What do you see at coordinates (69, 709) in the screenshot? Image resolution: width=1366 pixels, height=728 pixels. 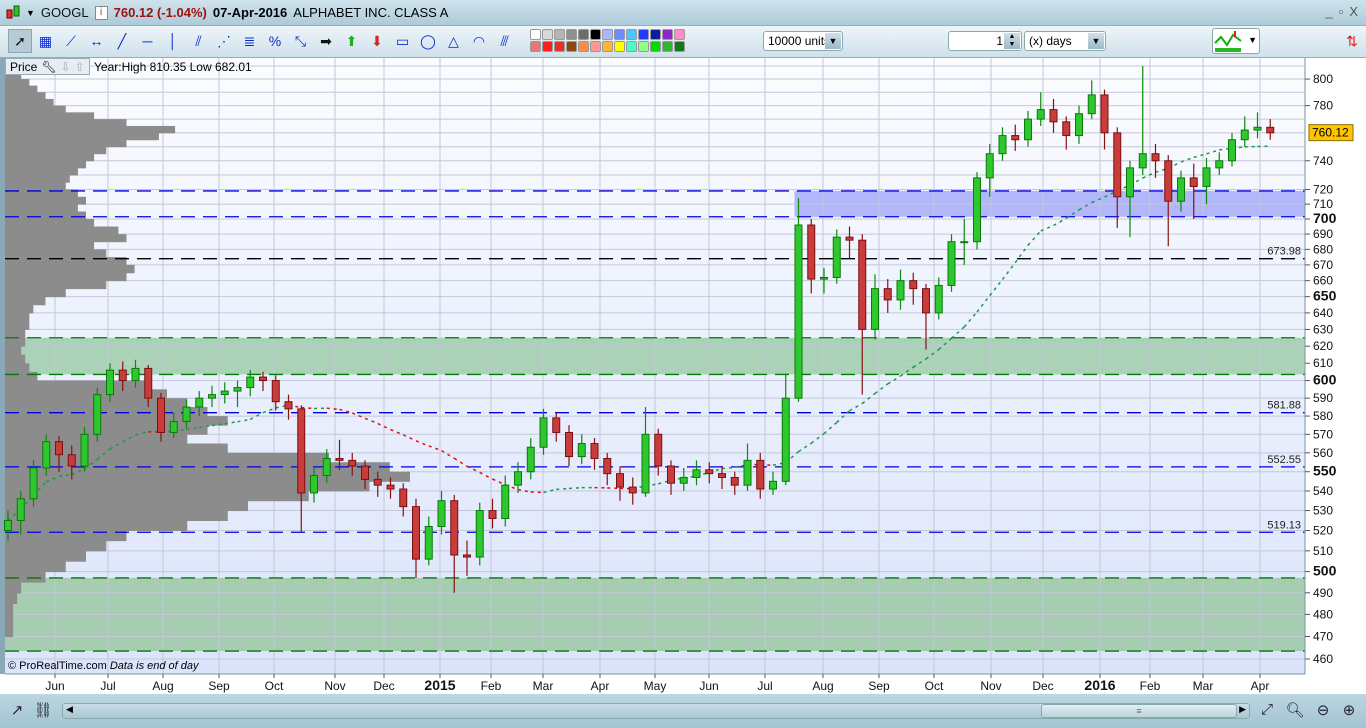 I see `scroll-left-icon: ◀` at bounding box center [69, 709].